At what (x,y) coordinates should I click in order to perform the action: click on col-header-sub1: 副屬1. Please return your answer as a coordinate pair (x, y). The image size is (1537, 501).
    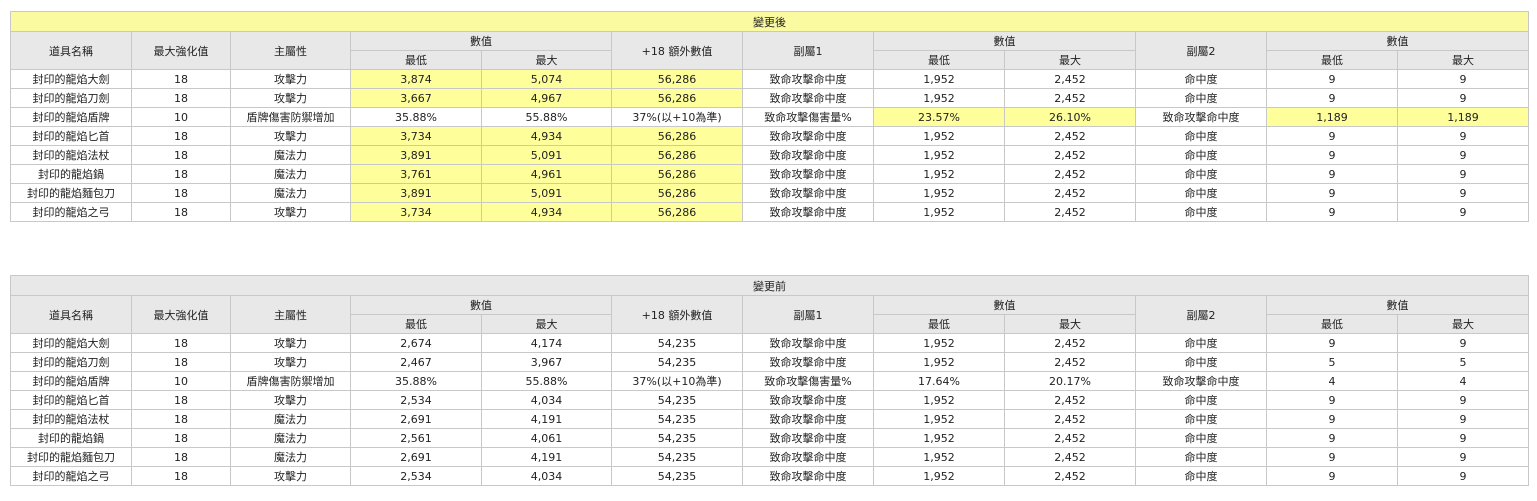
    Looking at the image, I should click on (808, 50).